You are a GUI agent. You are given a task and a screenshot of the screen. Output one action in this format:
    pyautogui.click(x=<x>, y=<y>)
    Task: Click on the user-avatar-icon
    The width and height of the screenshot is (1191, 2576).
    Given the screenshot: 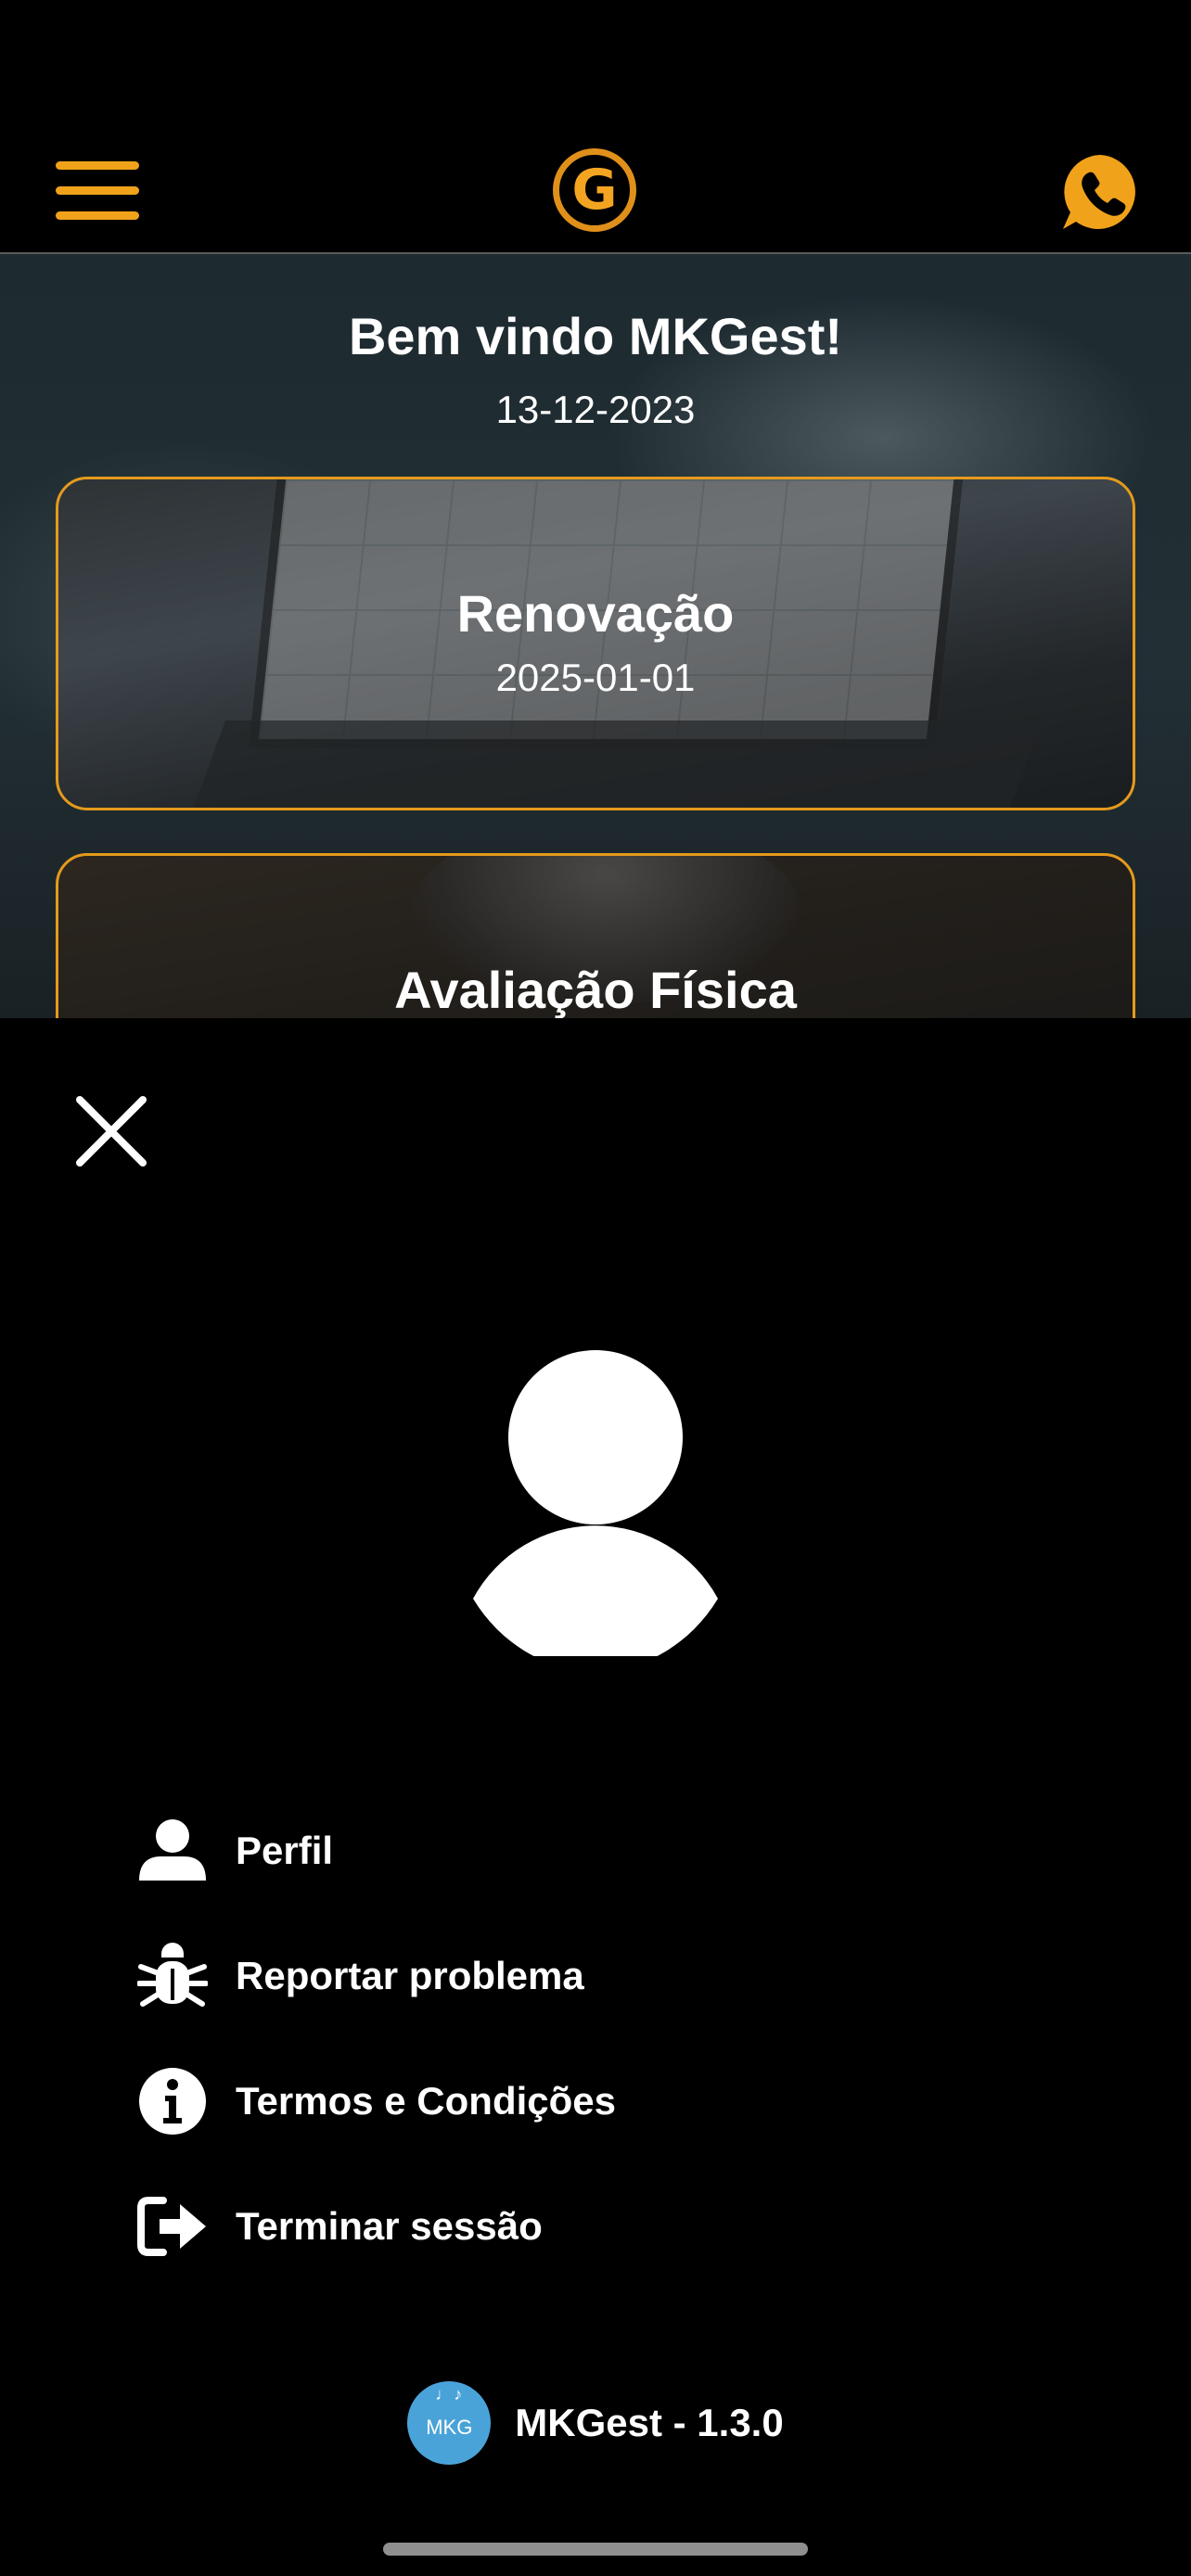 What is the action you would take?
    pyautogui.click(x=595, y=1503)
    